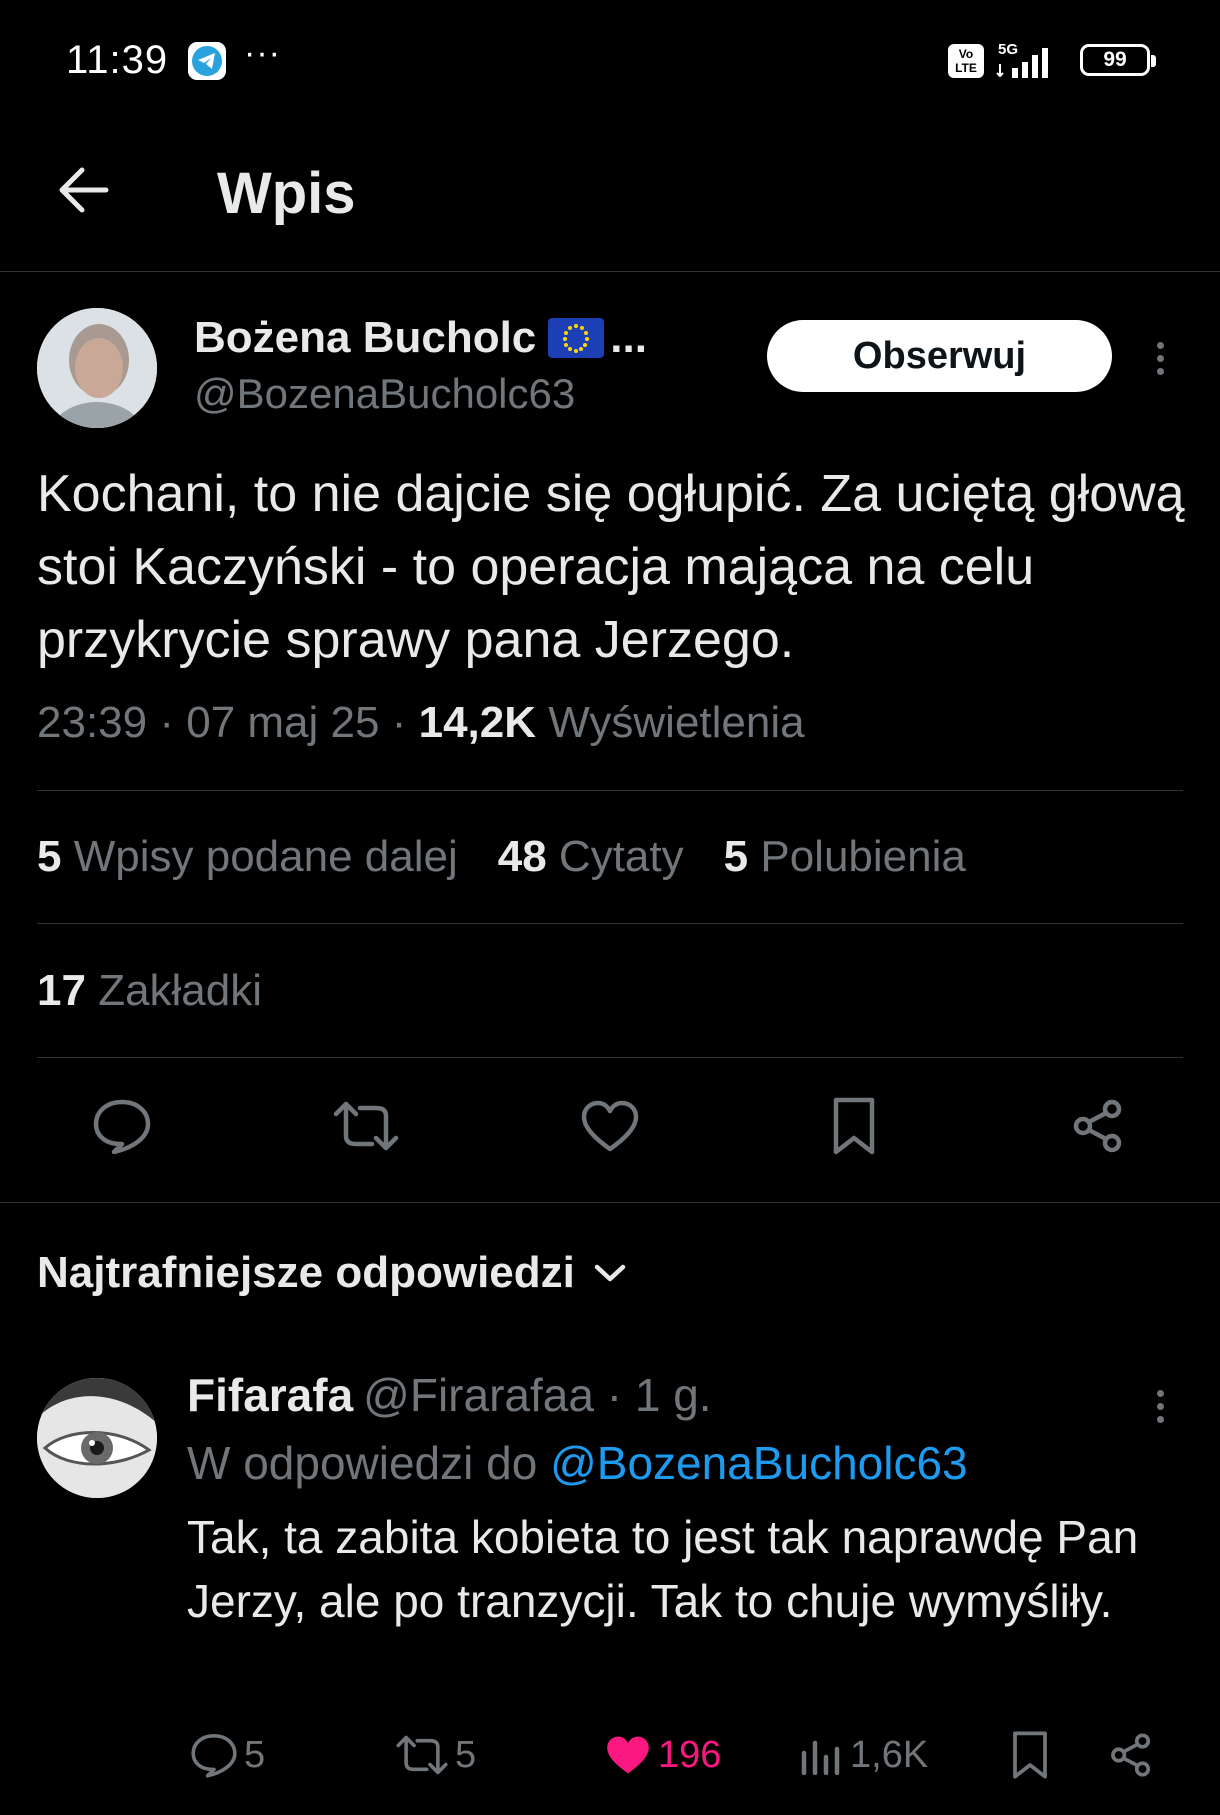  What do you see at coordinates (1028, 60) in the screenshot?
I see `signal-icon: 5G` at bounding box center [1028, 60].